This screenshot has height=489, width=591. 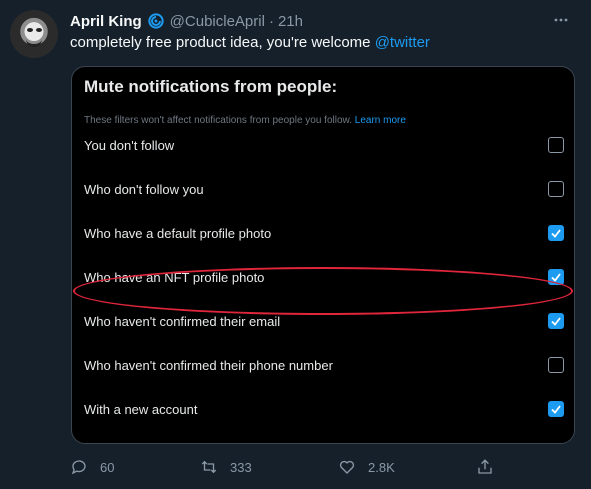 What do you see at coordinates (78, 467) in the screenshot?
I see `reply-icon` at bounding box center [78, 467].